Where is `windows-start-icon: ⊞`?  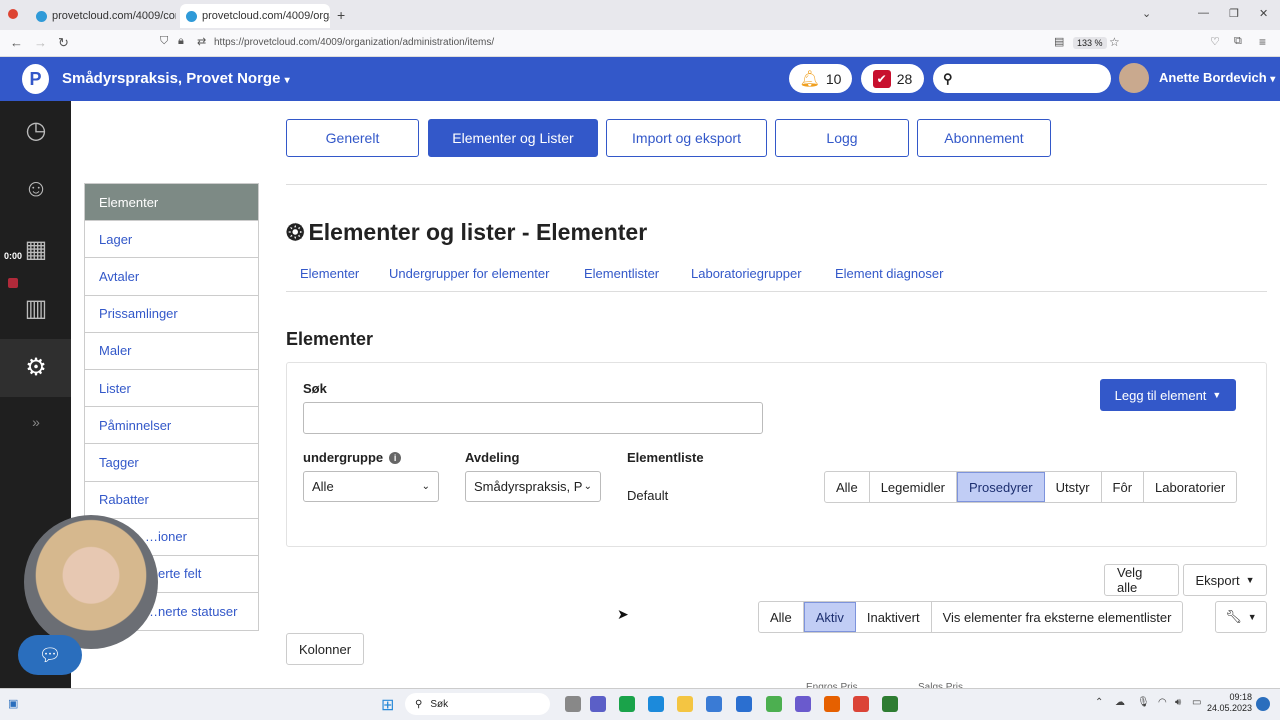
windows-start-icon: ⊞ is located at coordinates (387, 705).